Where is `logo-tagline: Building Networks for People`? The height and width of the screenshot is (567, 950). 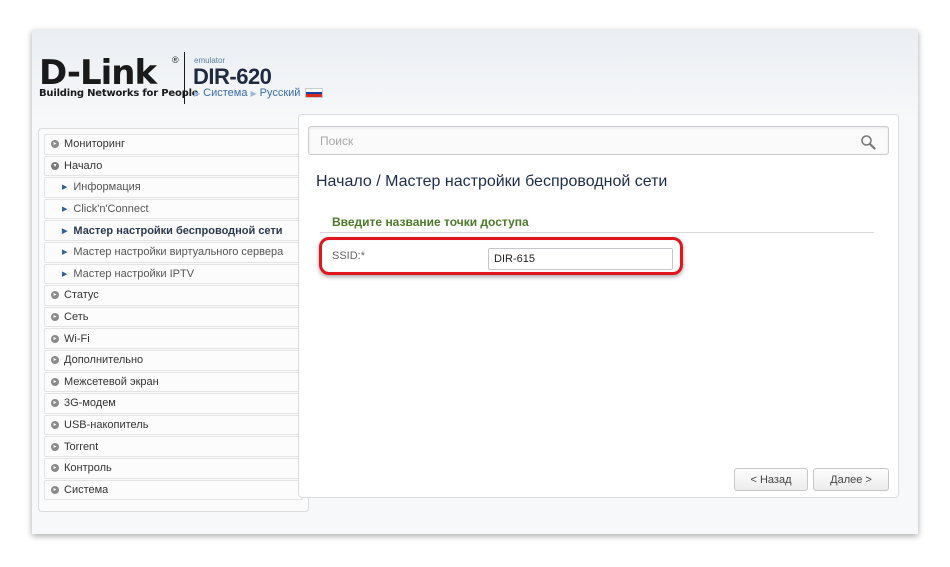 logo-tagline: Building Networks for People is located at coordinates (119, 93).